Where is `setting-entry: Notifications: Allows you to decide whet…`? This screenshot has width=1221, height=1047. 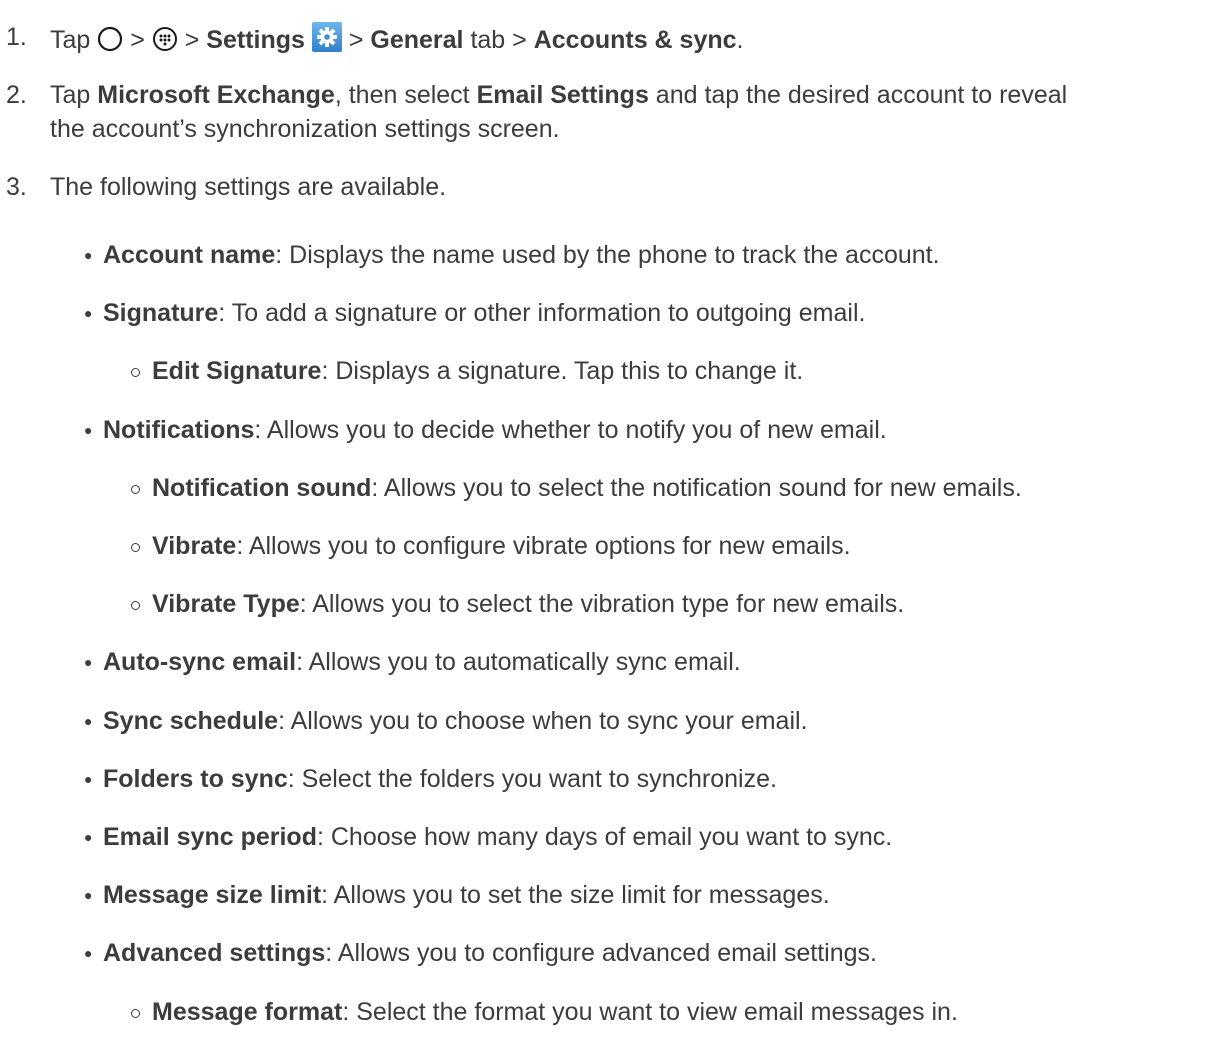
setting-entry: Notifications: Allows you to decide whet… is located at coordinates (495, 430).